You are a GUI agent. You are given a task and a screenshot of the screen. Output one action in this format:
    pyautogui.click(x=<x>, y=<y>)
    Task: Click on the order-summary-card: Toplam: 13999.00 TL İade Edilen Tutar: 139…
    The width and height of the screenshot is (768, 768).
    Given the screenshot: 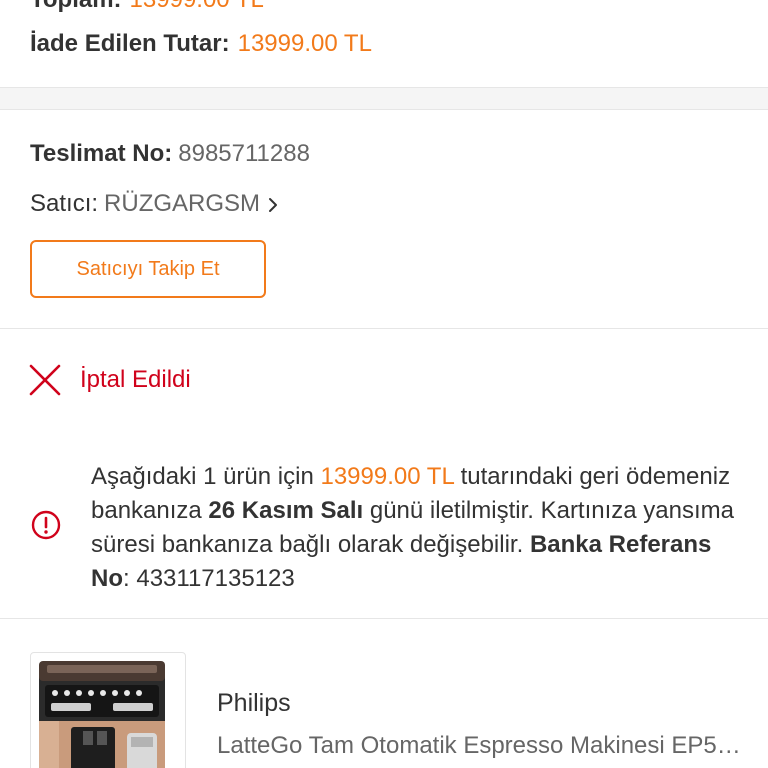 What is the action you would take?
    pyautogui.click(x=384, y=44)
    